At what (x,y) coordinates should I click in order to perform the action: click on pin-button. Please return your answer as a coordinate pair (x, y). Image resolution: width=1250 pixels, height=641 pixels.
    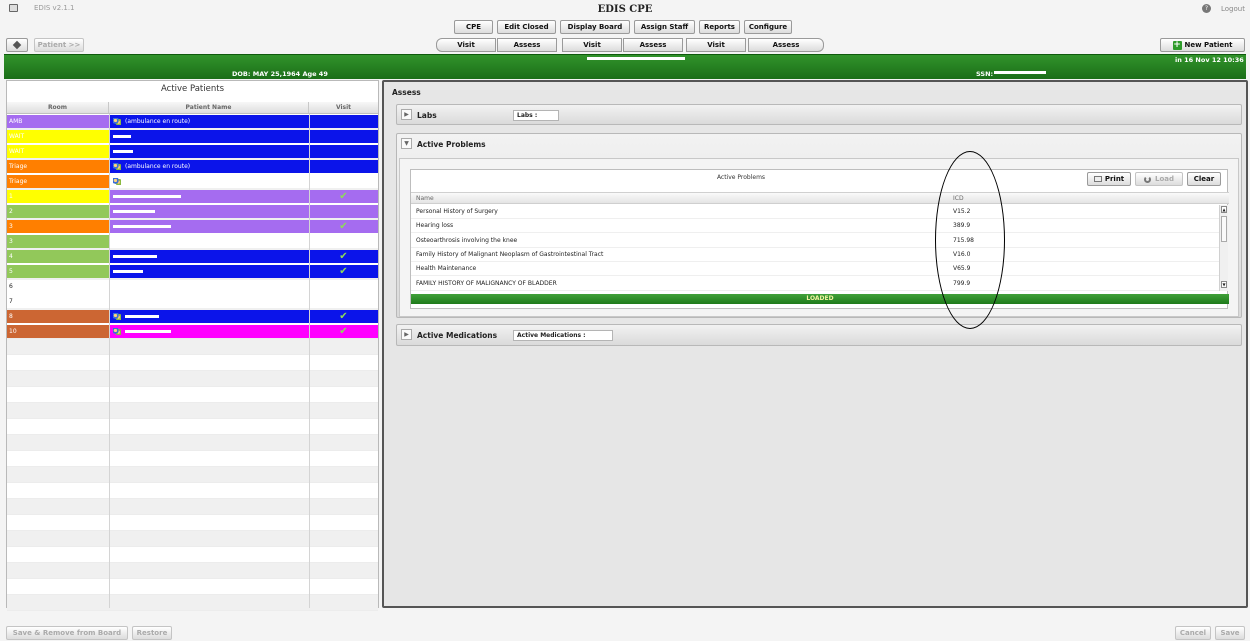
    Looking at the image, I should click on (17, 45).